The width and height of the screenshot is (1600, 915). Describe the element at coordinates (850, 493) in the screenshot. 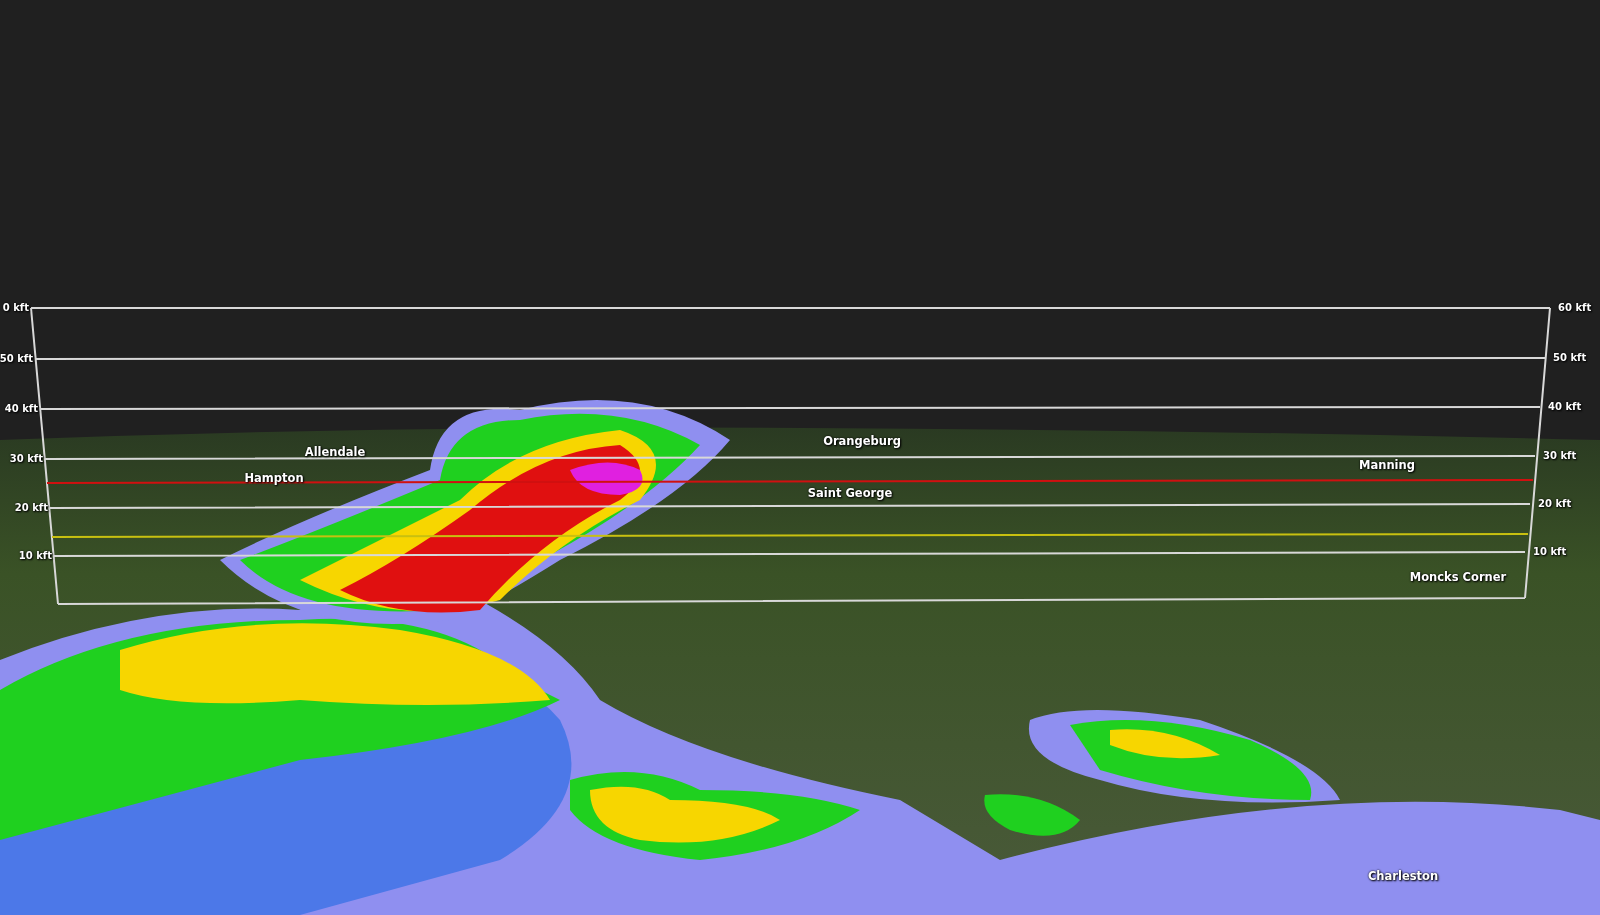

I see `city-label: Saint George` at that location.